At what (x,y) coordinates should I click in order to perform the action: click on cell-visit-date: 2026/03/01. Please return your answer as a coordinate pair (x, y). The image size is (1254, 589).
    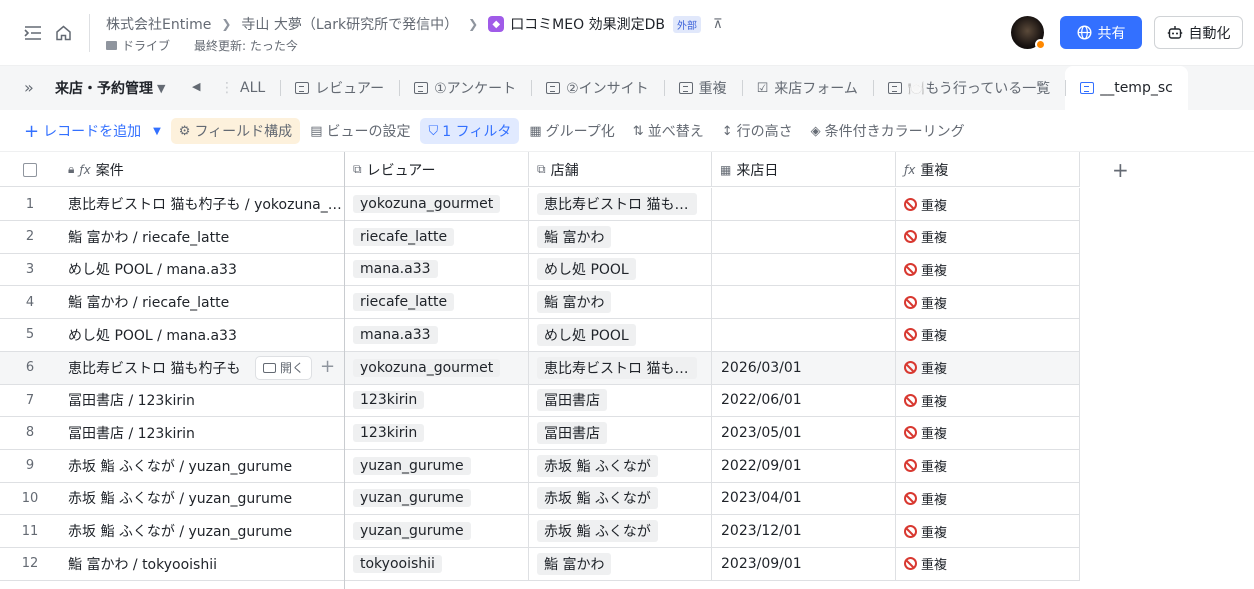
    Looking at the image, I should click on (804, 367).